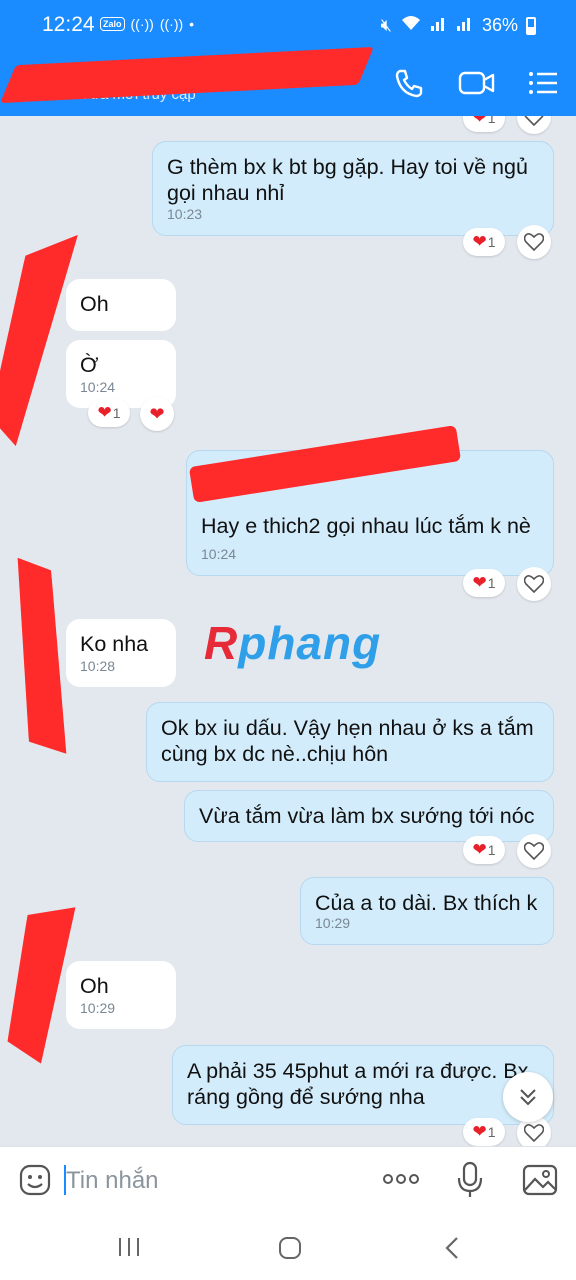  I want to click on hotspot-icon-2: ((·)), so click(171, 24).